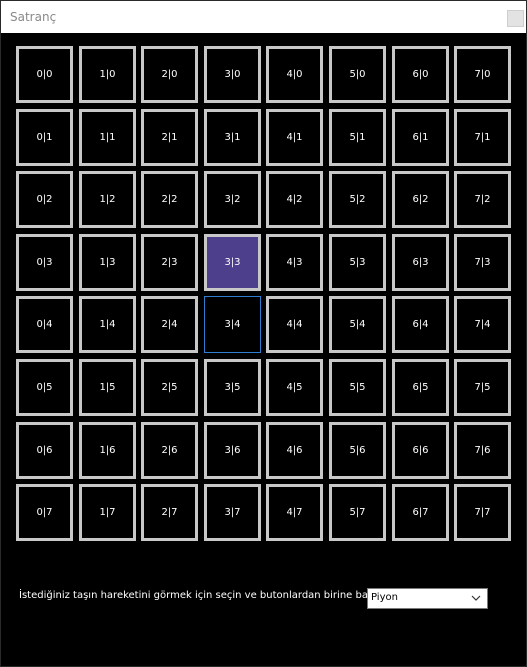 The height and width of the screenshot is (667, 527). What do you see at coordinates (107, 74) in the screenshot?
I see `board-cell: 1|0` at bounding box center [107, 74].